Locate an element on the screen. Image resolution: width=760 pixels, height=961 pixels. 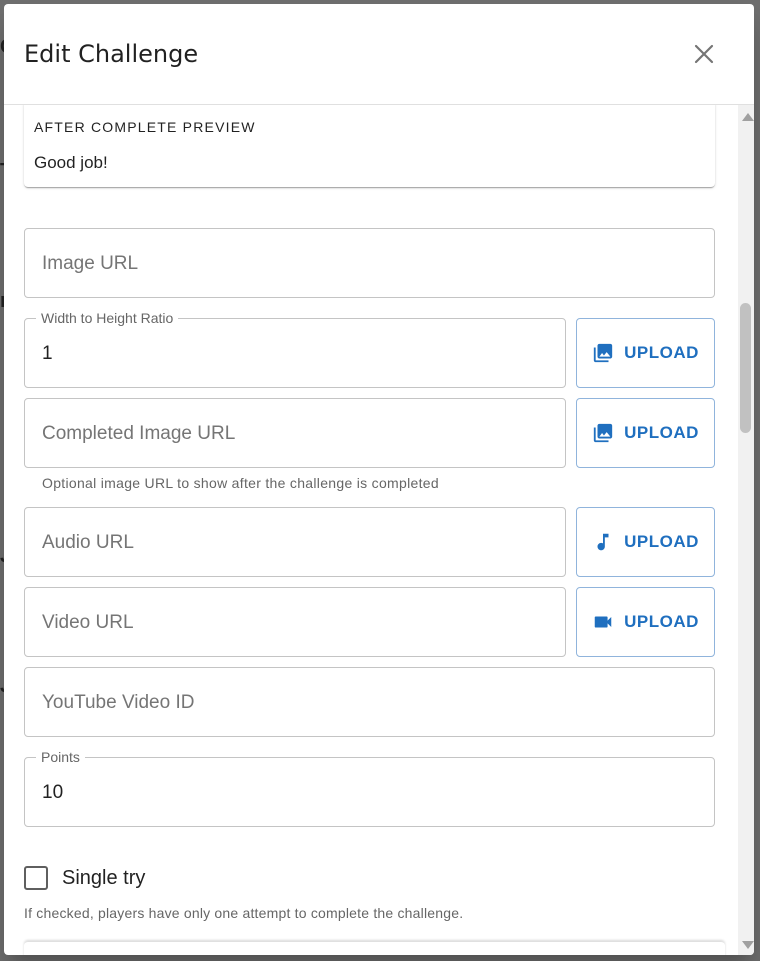
preview-text: Good job! is located at coordinates (71, 162).